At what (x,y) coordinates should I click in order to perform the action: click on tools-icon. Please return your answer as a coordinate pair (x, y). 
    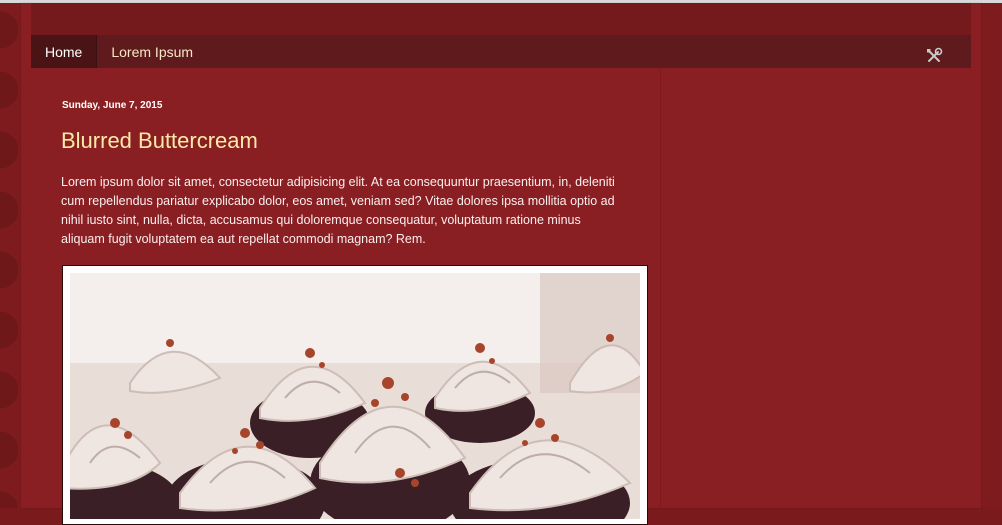
    Looking at the image, I should click on (934, 56).